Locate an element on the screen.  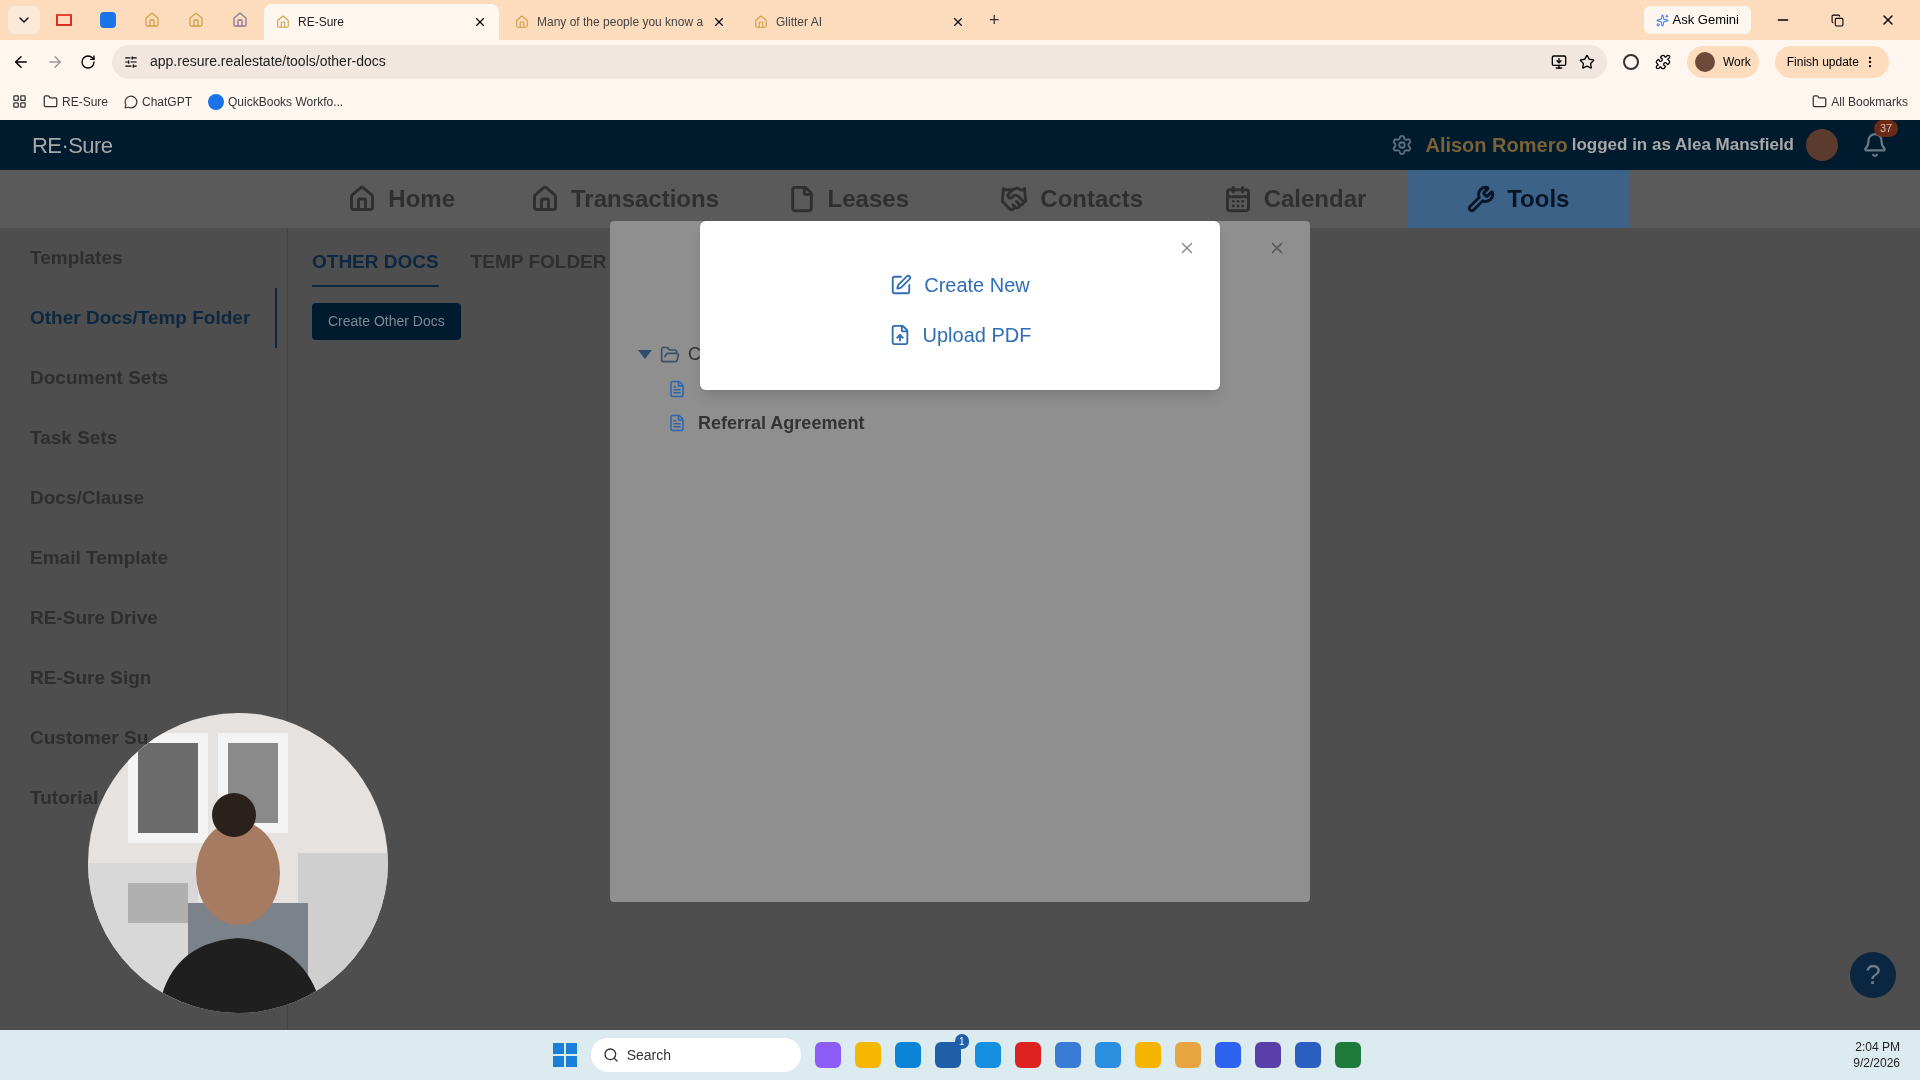
settings-icon is located at coordinates (1402, 145).